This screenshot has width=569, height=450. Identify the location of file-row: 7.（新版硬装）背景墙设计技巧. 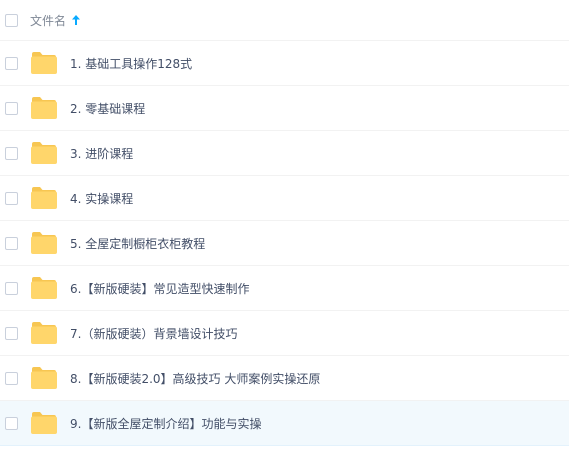
(284, 333).